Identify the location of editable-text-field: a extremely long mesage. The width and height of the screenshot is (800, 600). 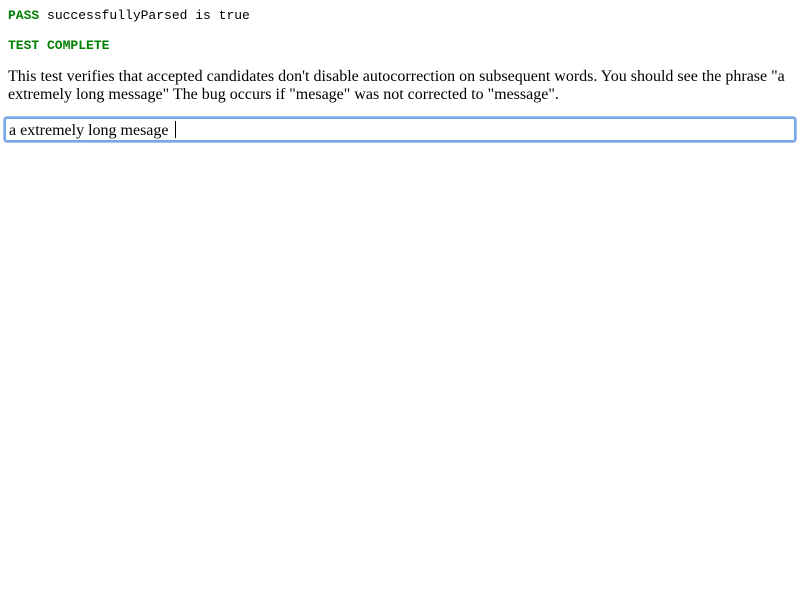
(400, 129).